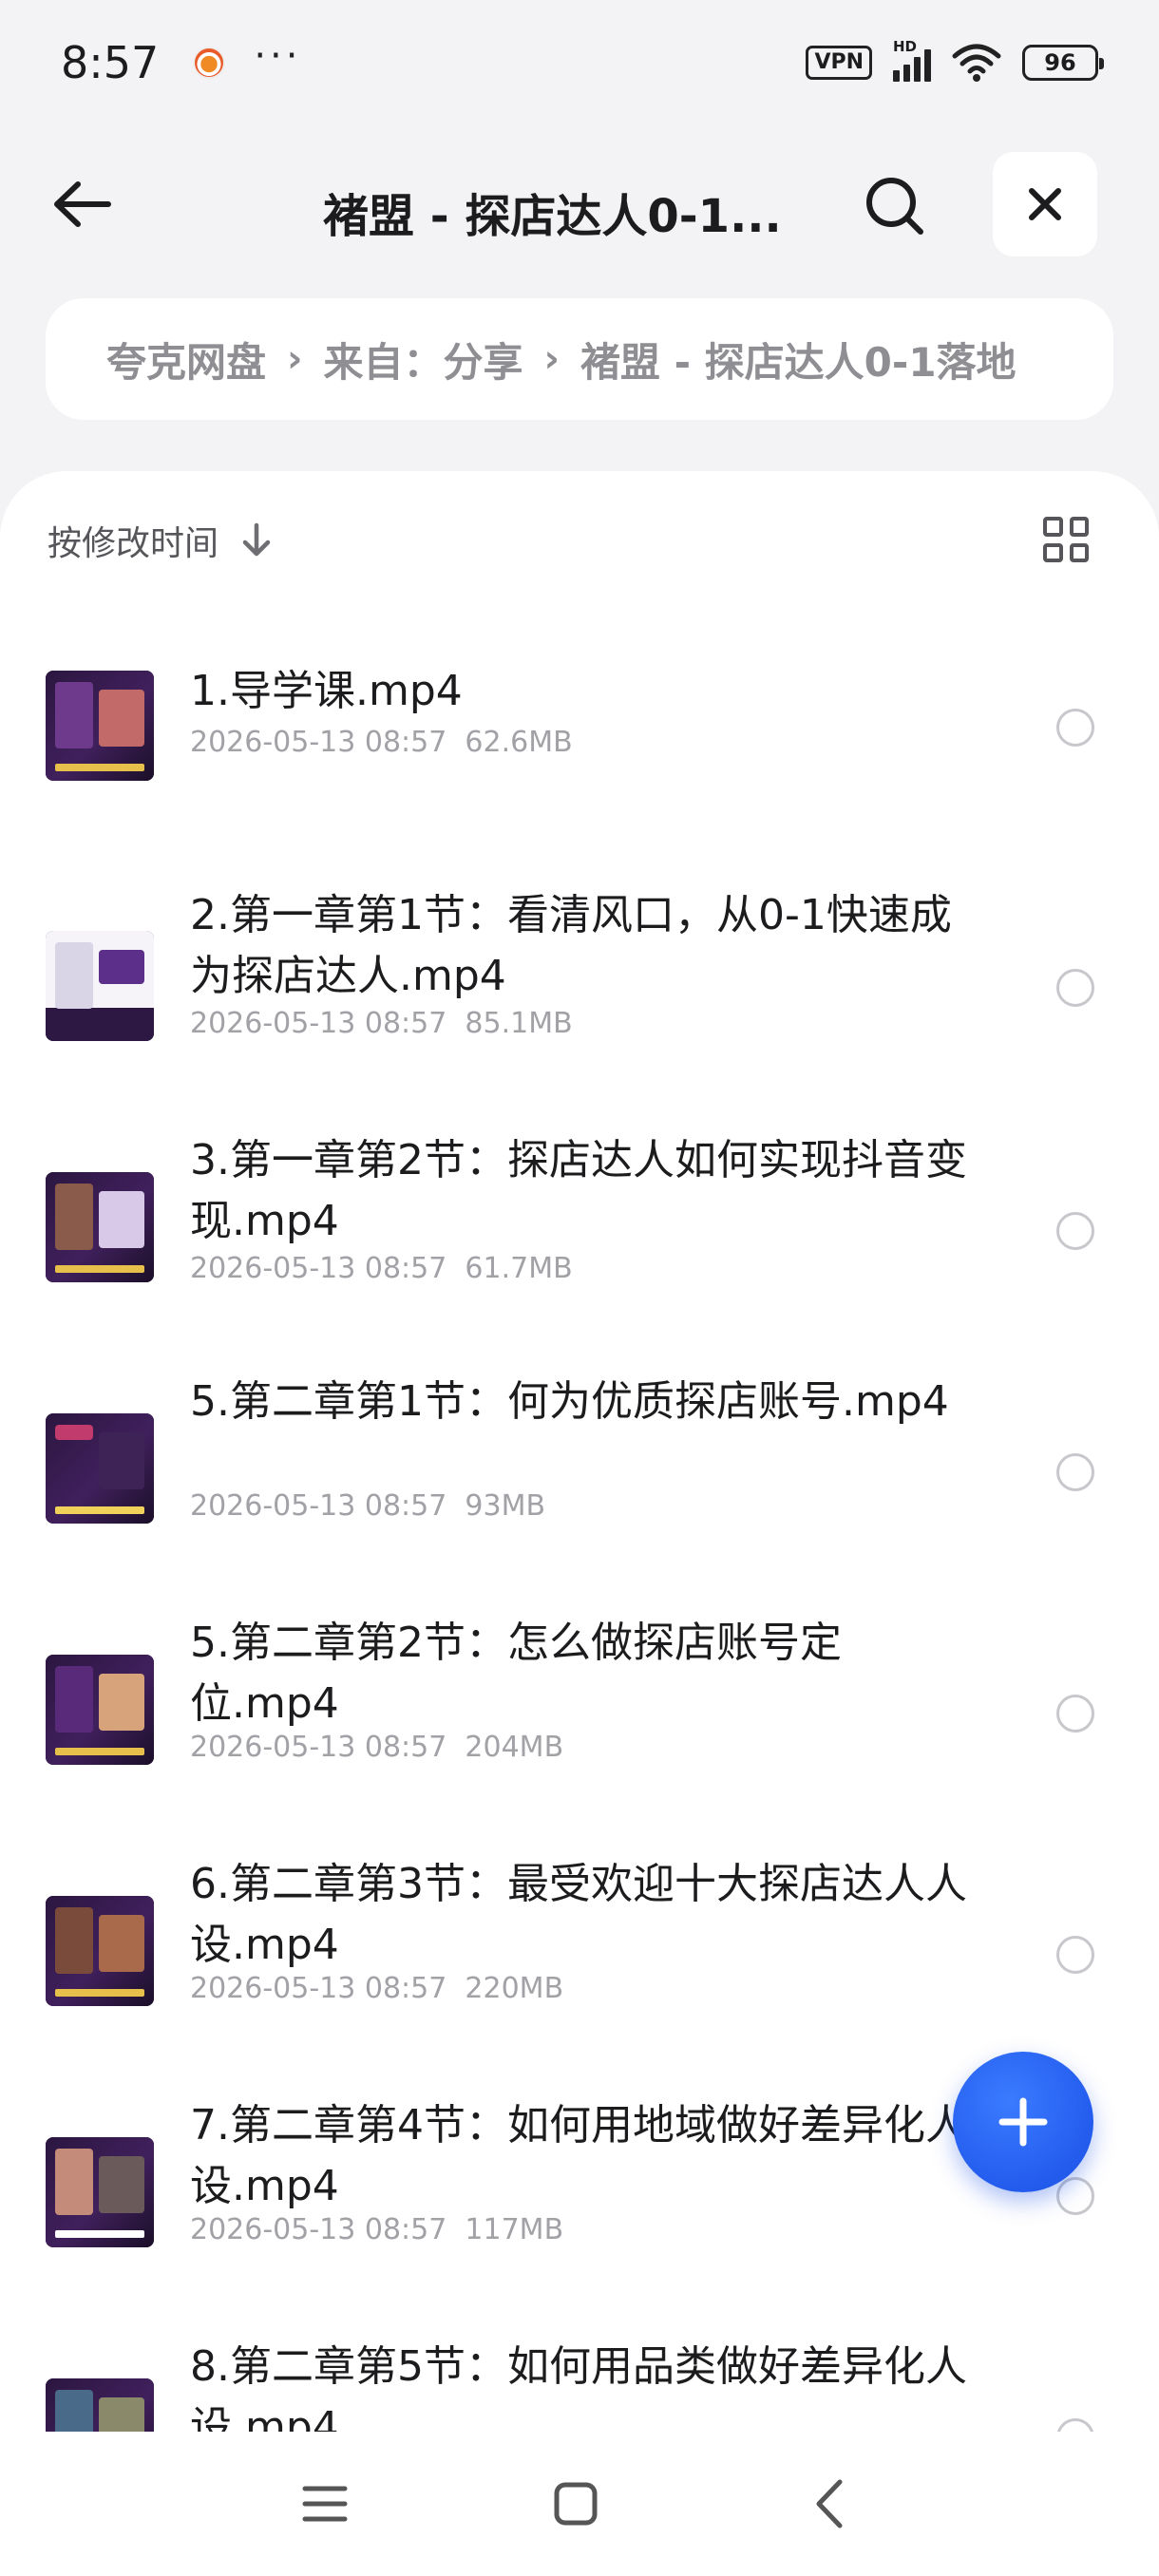  What do you see at coordinates (579, 62) in the screenshot?
I see `status-bar: 8:57 ··· VPN HD 96` at bounding box center [579, 62].